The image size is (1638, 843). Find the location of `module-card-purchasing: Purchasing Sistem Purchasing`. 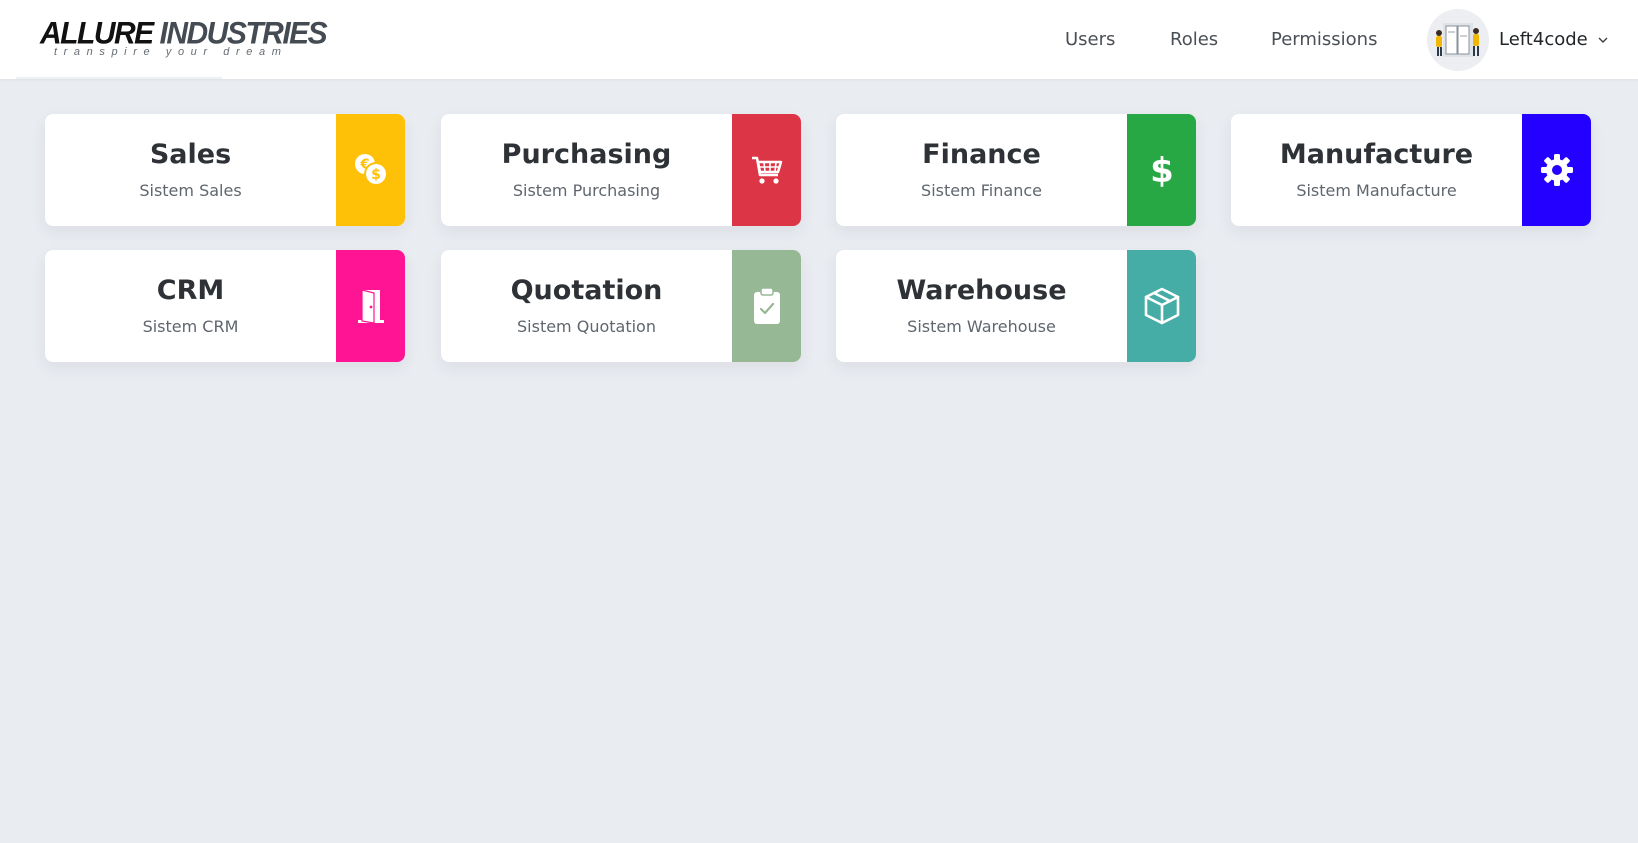

module-card-purchasing: Purchasing Sistem Purchasing is located at coordinates (621, 170).